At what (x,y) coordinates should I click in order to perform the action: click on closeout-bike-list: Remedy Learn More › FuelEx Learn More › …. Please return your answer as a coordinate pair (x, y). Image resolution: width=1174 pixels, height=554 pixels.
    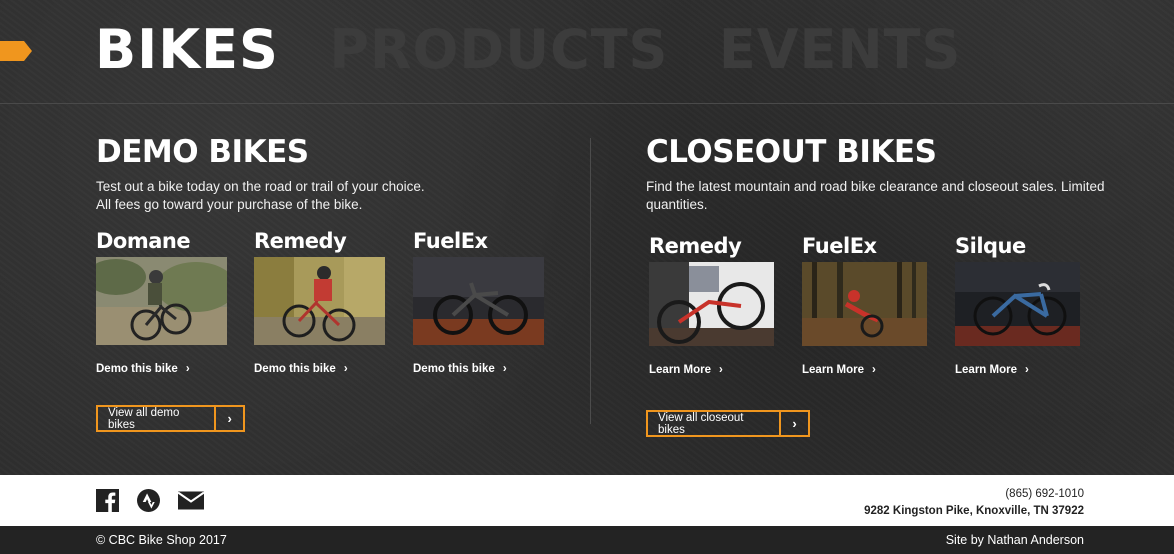
    Looking at the image, I should click on (877, 308).